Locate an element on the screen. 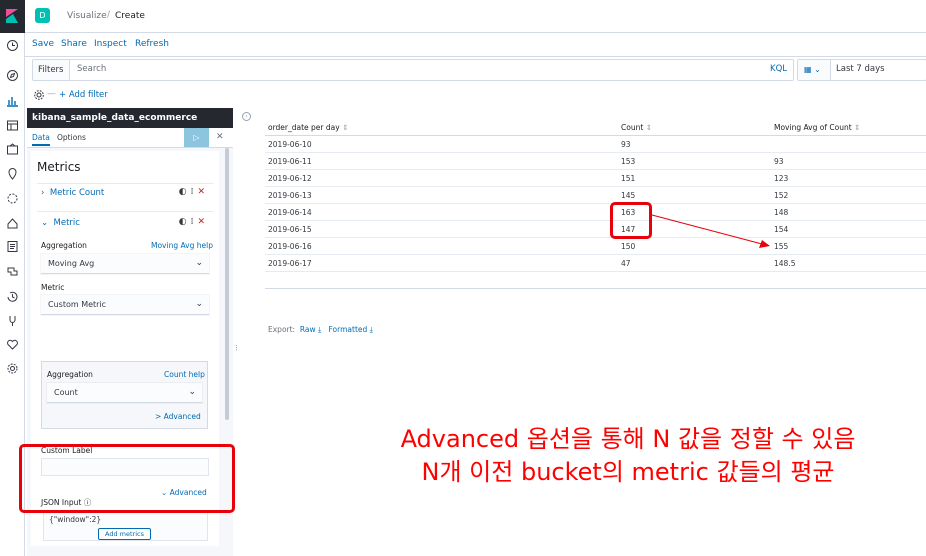 Image resolution: width=926 pixels, height=556 pixels. annotation-line-1: Advanced 옵션을 통해 N 값을 정할 수 있음 is located at coordinates (628, 439).